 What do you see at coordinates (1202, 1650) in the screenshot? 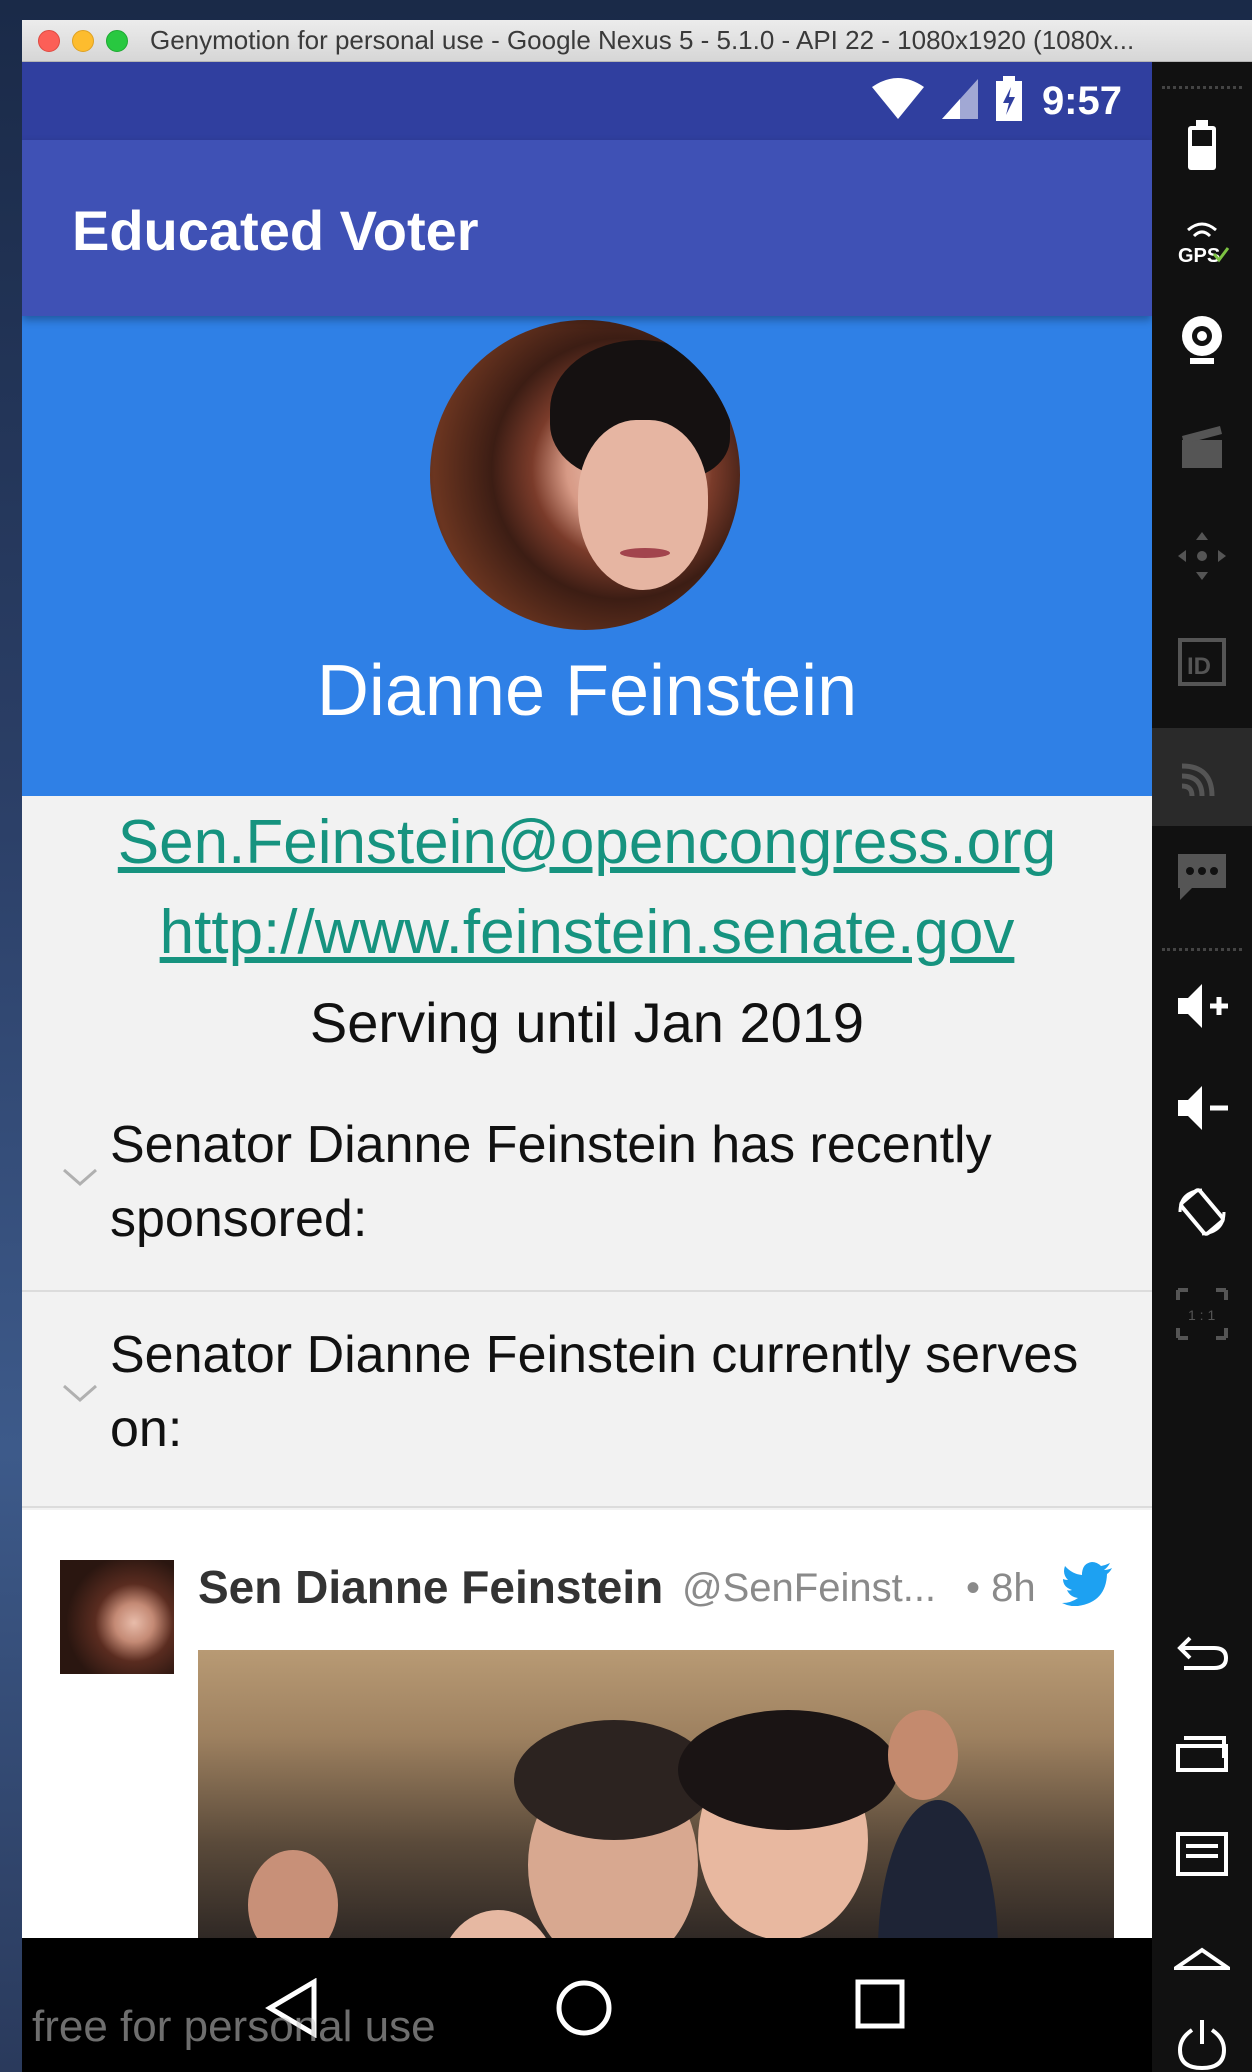
I see `back-icon` at bounding box center [1202, 1650].